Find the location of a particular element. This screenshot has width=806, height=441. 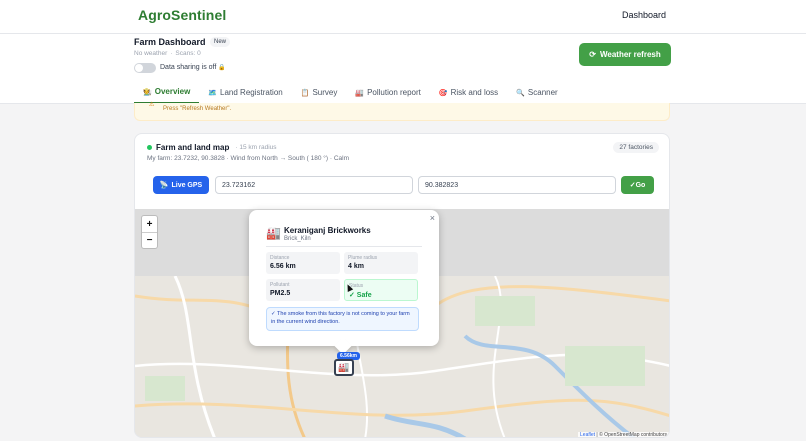

map-card-title: Farm and land map · 15 km radius is located at coordinates (212, 147).